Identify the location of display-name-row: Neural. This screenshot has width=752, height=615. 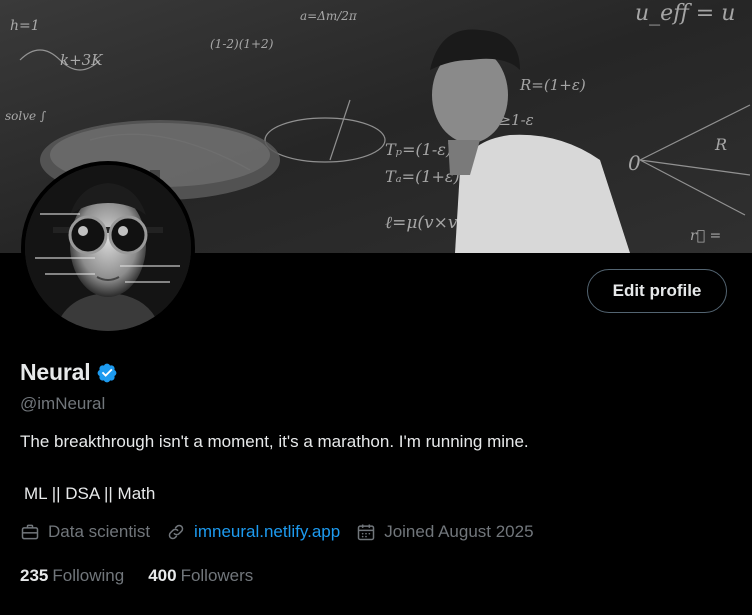
(69, 372).